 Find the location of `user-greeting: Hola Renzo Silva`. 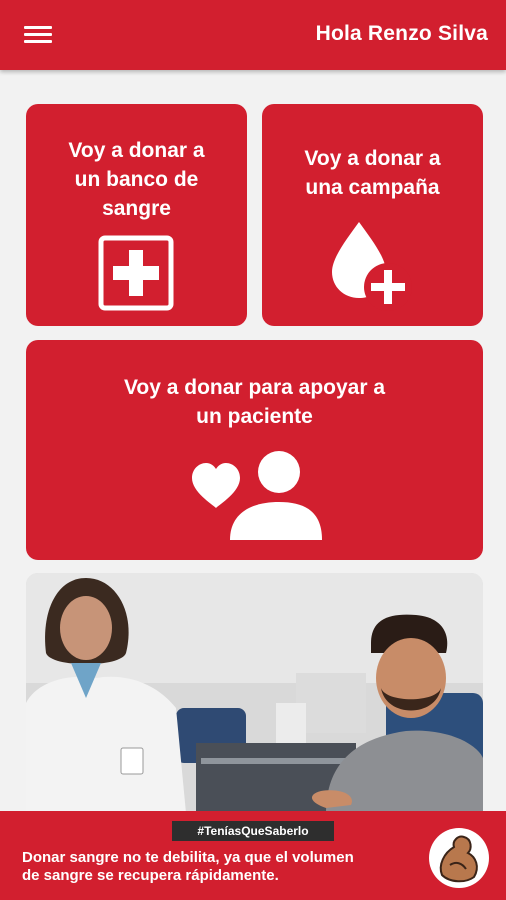

user-greeting: Hola Renzo Silva is located at coordinates (401, 33).